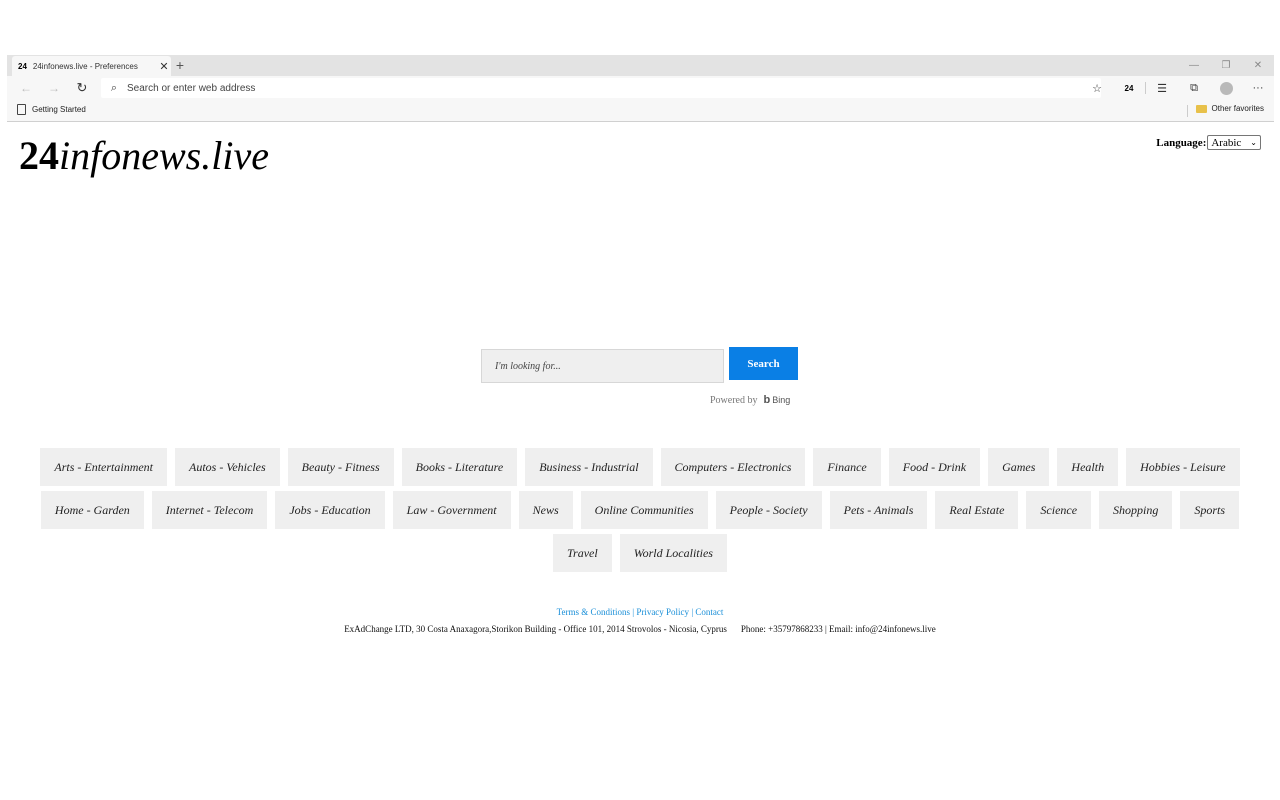  I want to click on category-pets-animals: Pets - Animals, so click(878, 510).